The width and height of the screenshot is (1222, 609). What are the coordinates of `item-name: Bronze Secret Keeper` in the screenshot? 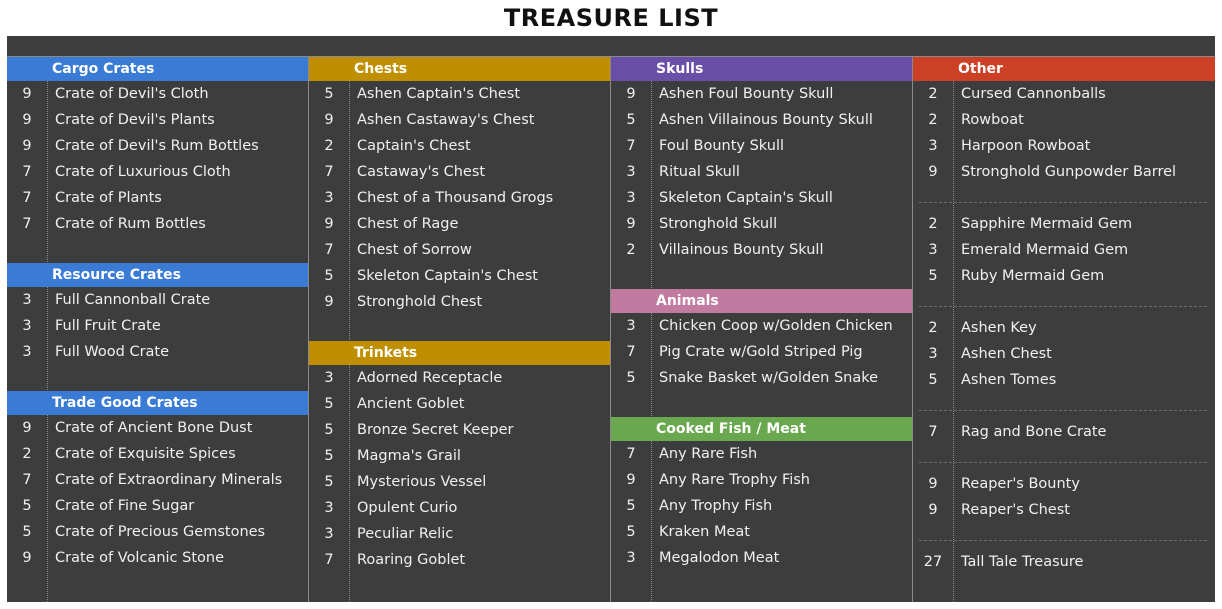 It's located at (435, 430).